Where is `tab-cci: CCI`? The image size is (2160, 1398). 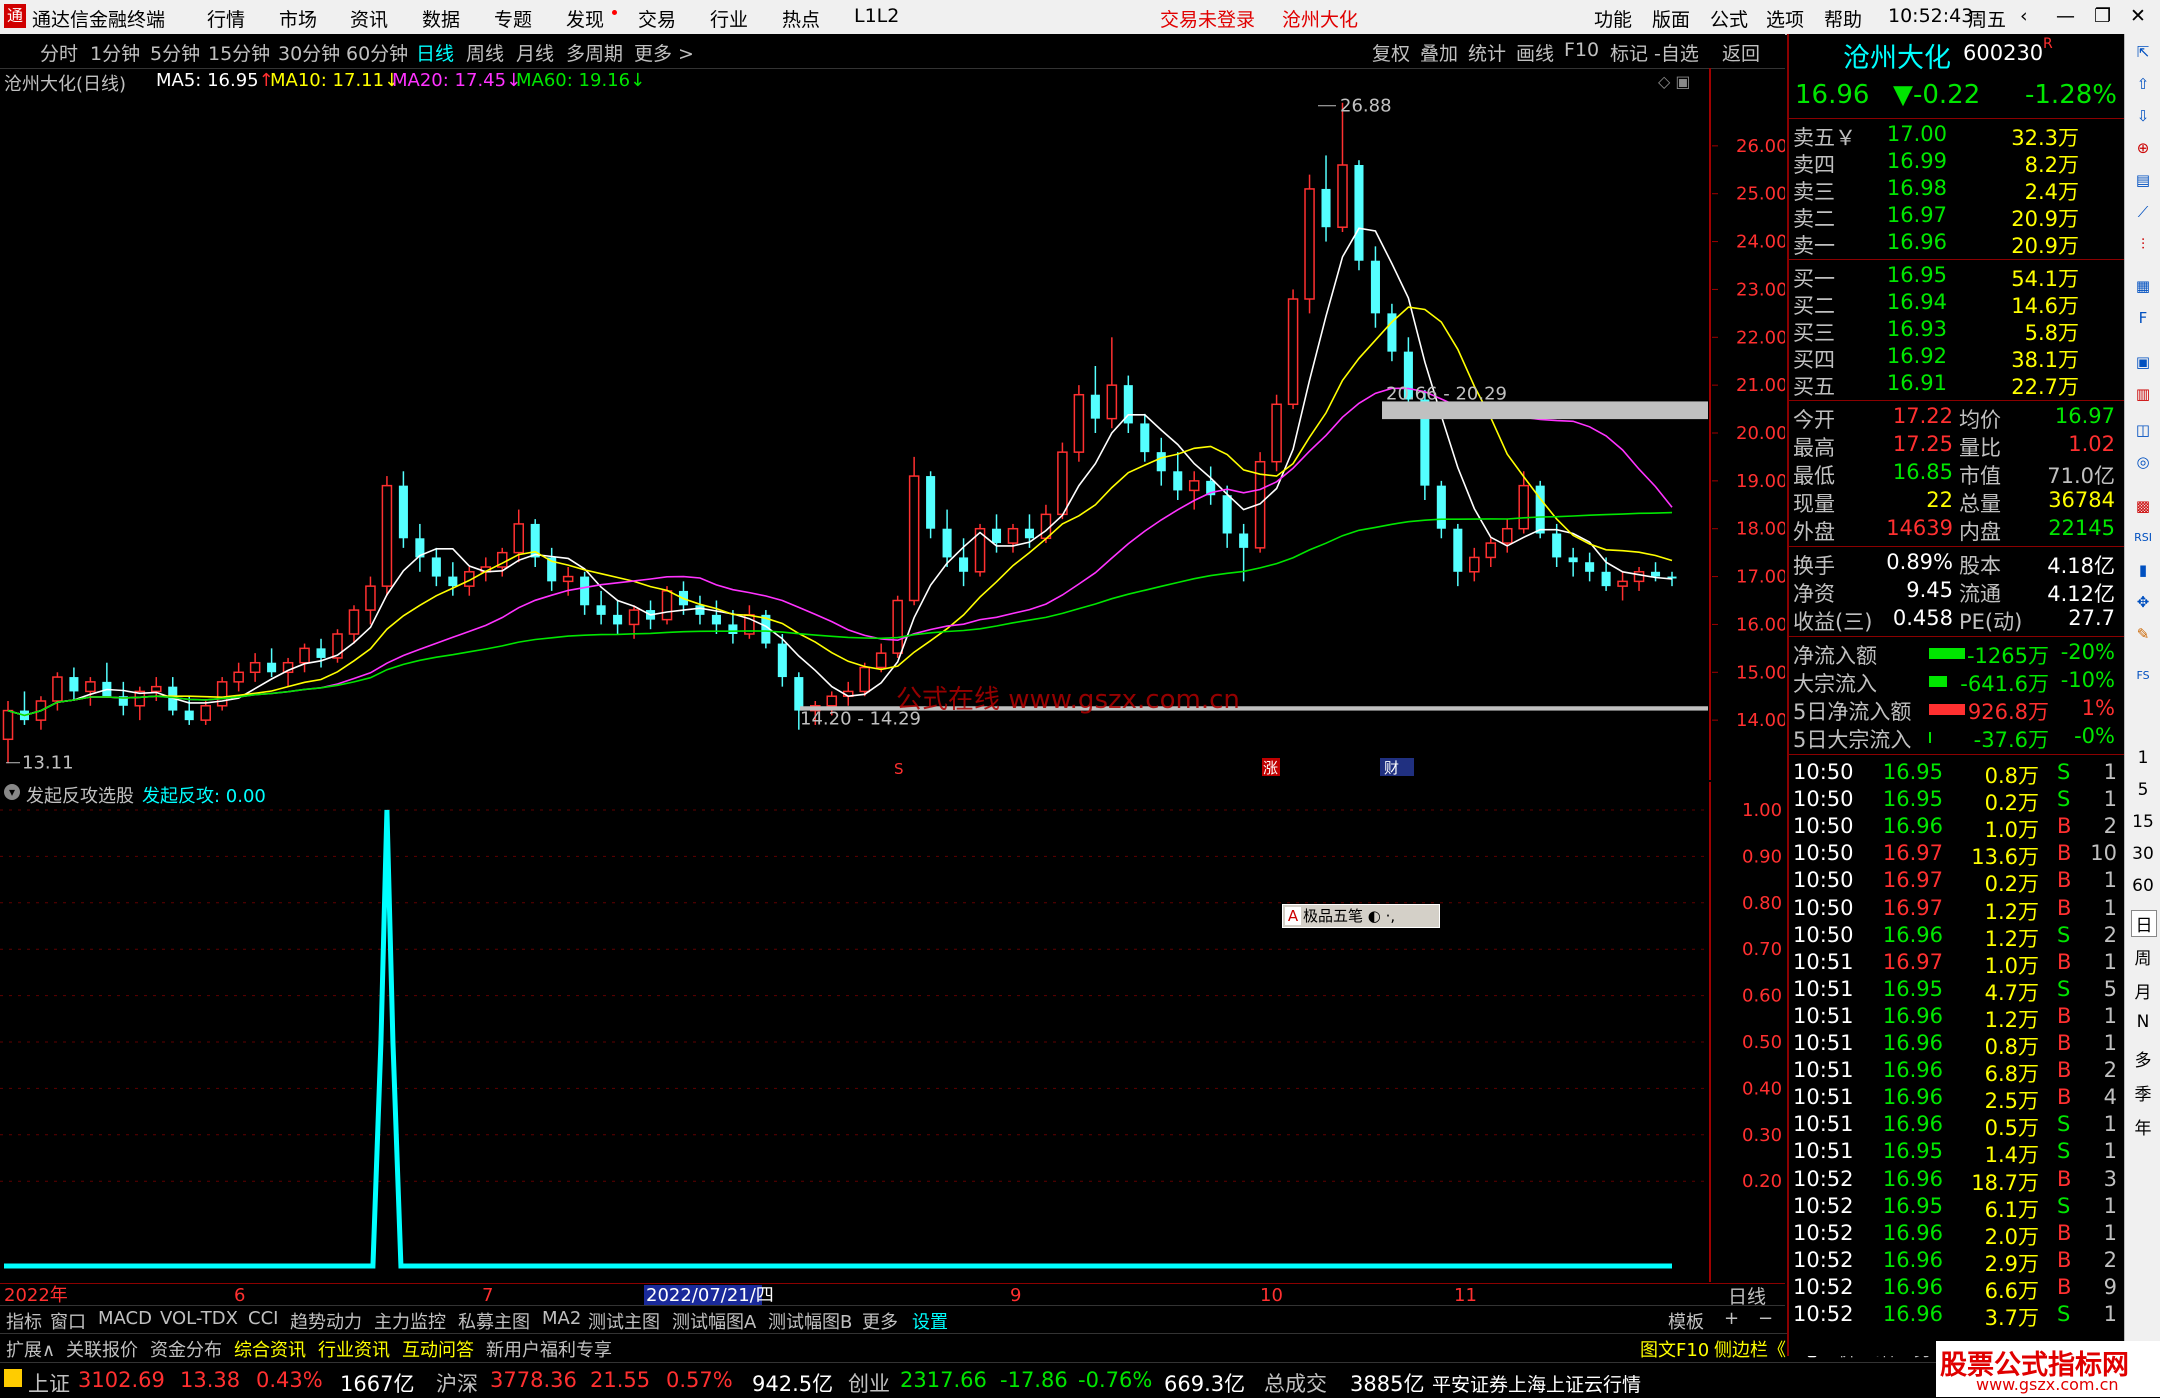 tab-cci: CCI is located at coordinates (263, 1318).